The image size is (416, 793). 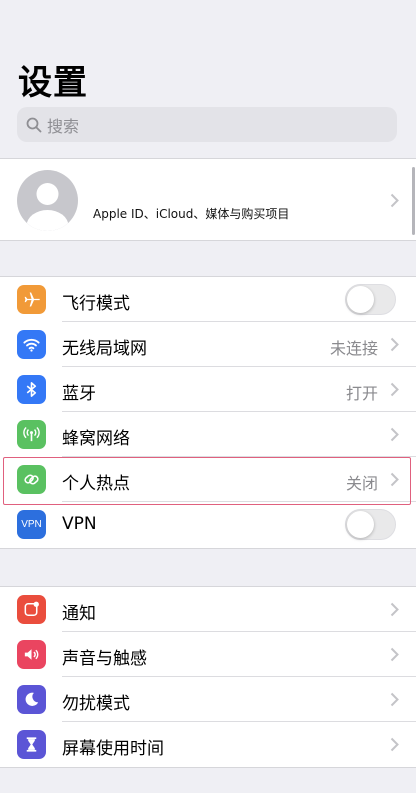 I want to click on row-notifications: 通知, so click(x=208, y=609).